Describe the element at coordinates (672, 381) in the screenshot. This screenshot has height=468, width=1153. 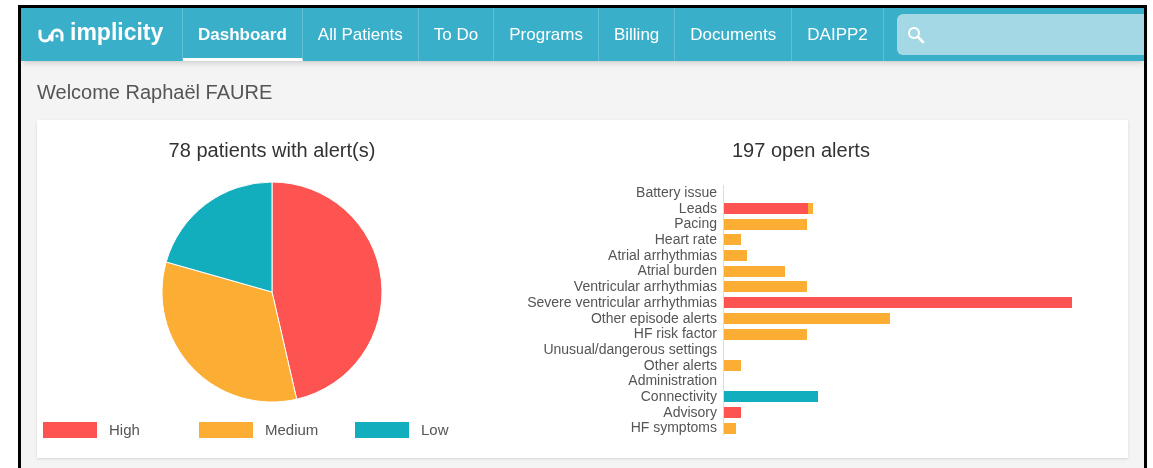
I see `category-label: Administration` at that location.